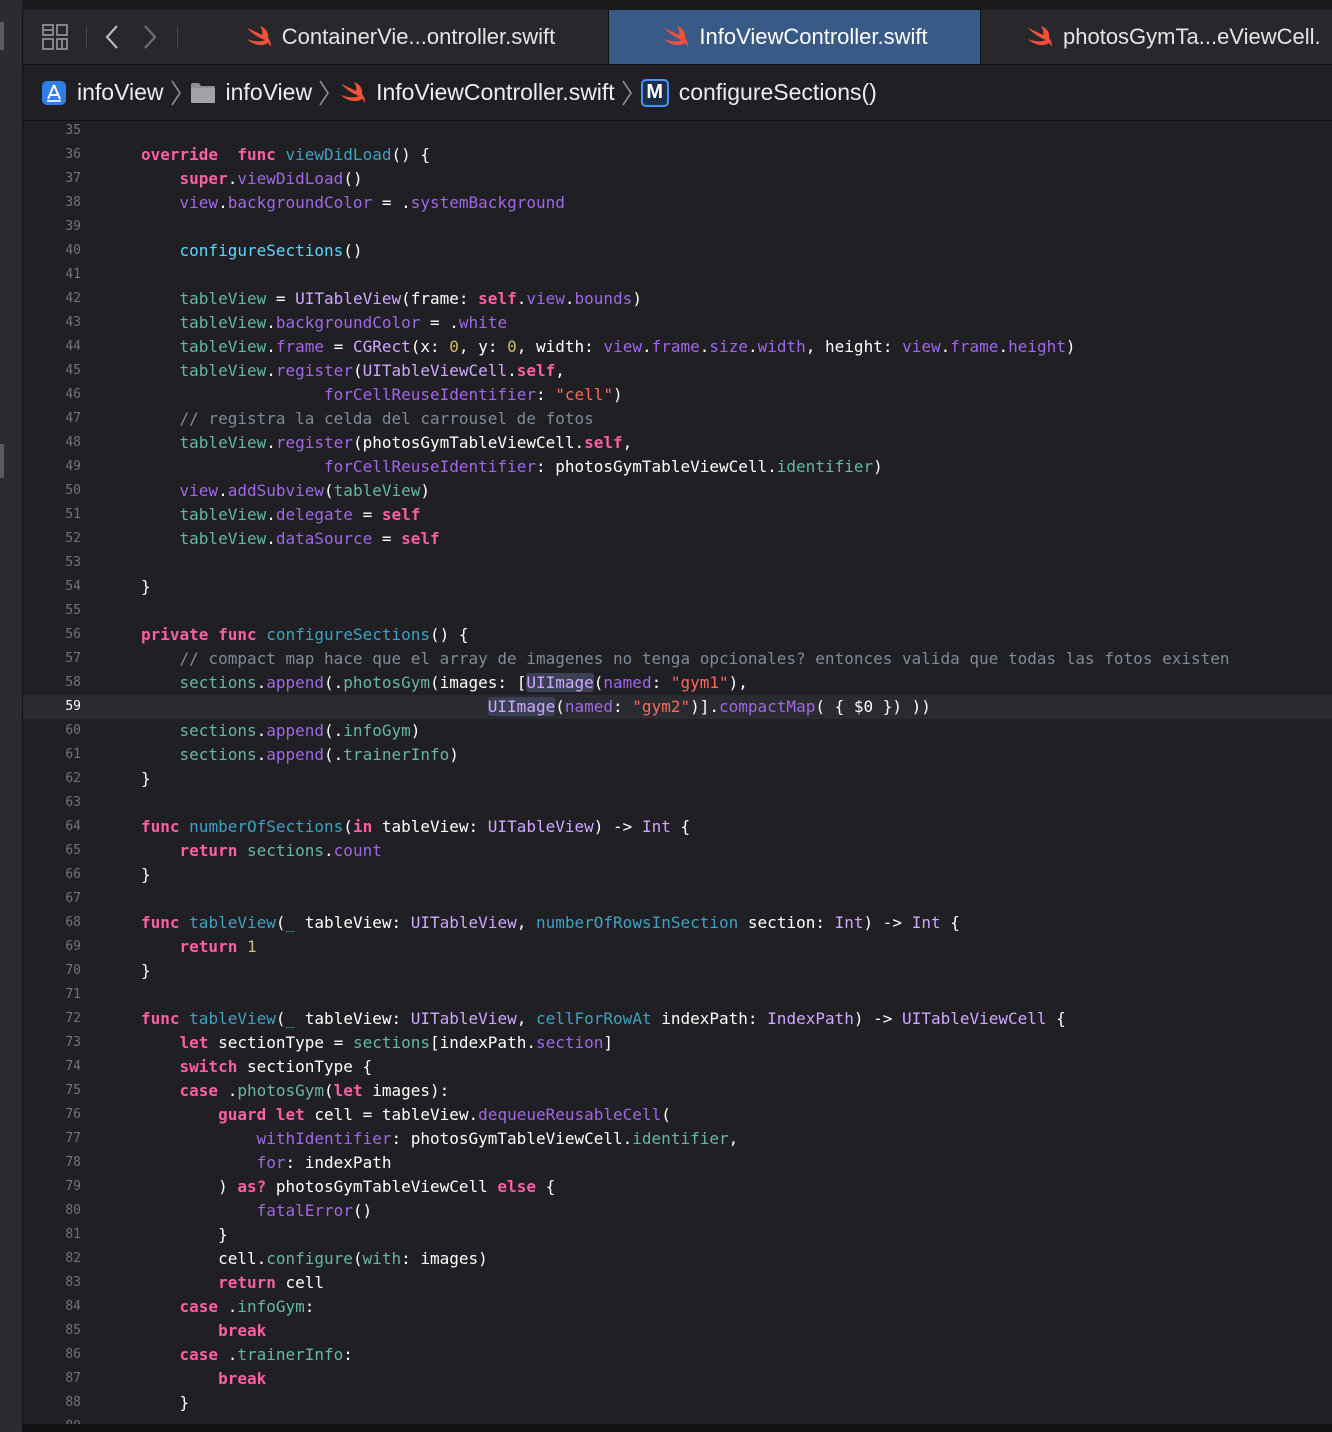 The height and width of the screenshot is (1432, 1332). What do you see at coordinates (677, 251) in the screenshot?
I see `code-line: 40 configureSections()` at bounding box center [677, 251].